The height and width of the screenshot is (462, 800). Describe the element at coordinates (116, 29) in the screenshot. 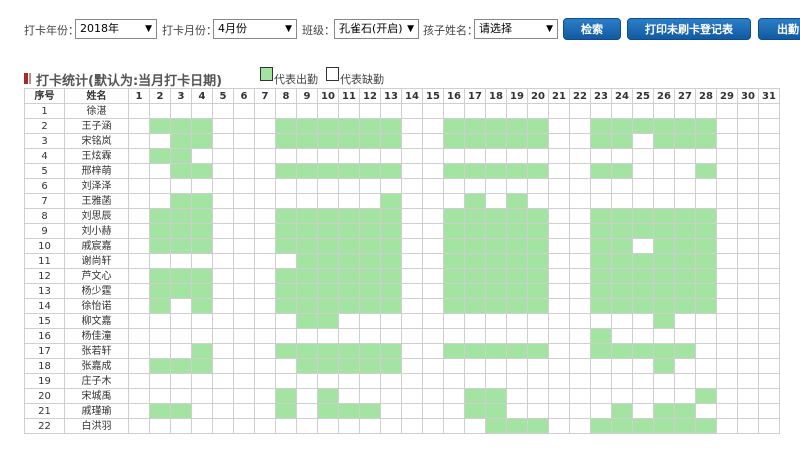

I see `year-select: 2018年 ▼` at that location.